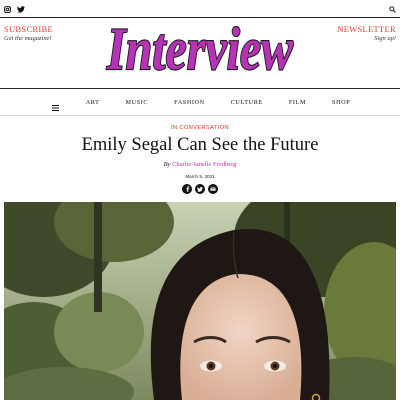  Describe the element at coordinates (200, 115) in the screenshot. I see `nav-divider` at that location.